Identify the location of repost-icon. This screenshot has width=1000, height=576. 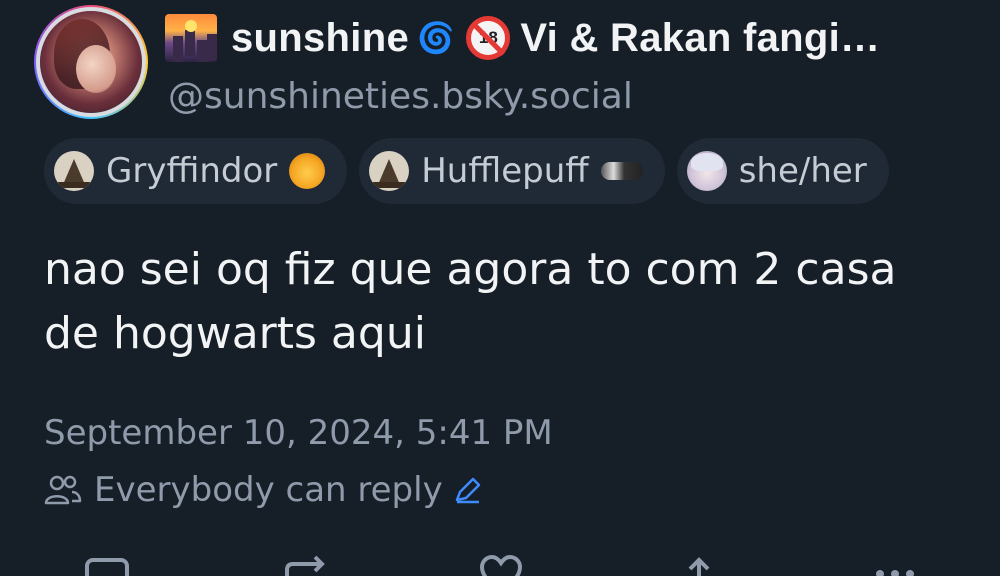
(306, 564).